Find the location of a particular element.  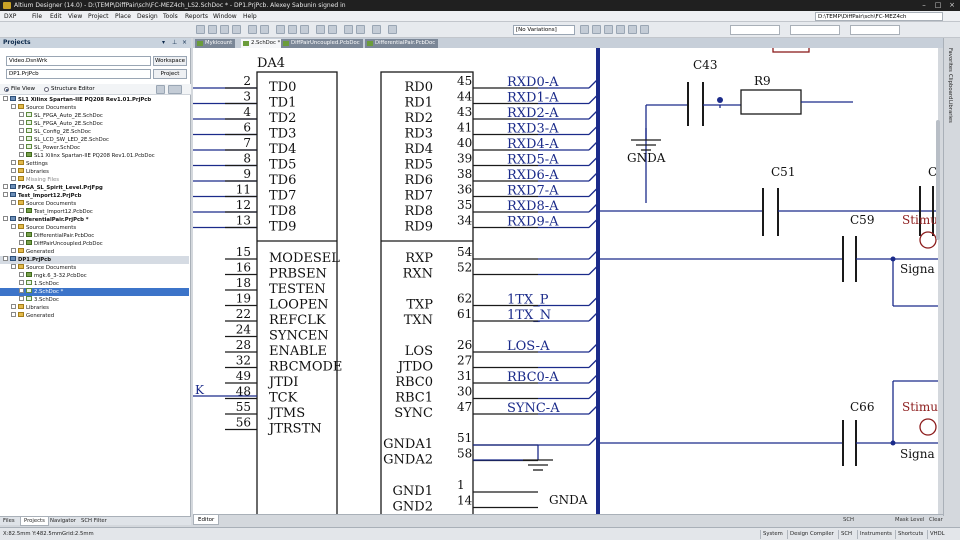

menu-reports: Reports is located at coordinates (196, 16).